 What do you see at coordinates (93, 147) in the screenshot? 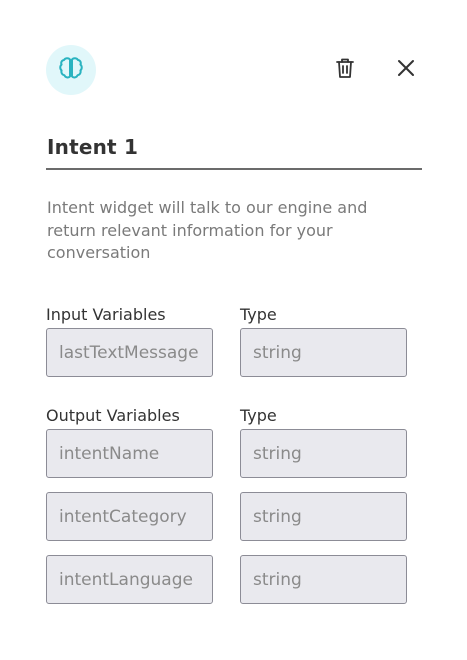
I see `widget-title: Intent 1` at bounding box center [93, 147].